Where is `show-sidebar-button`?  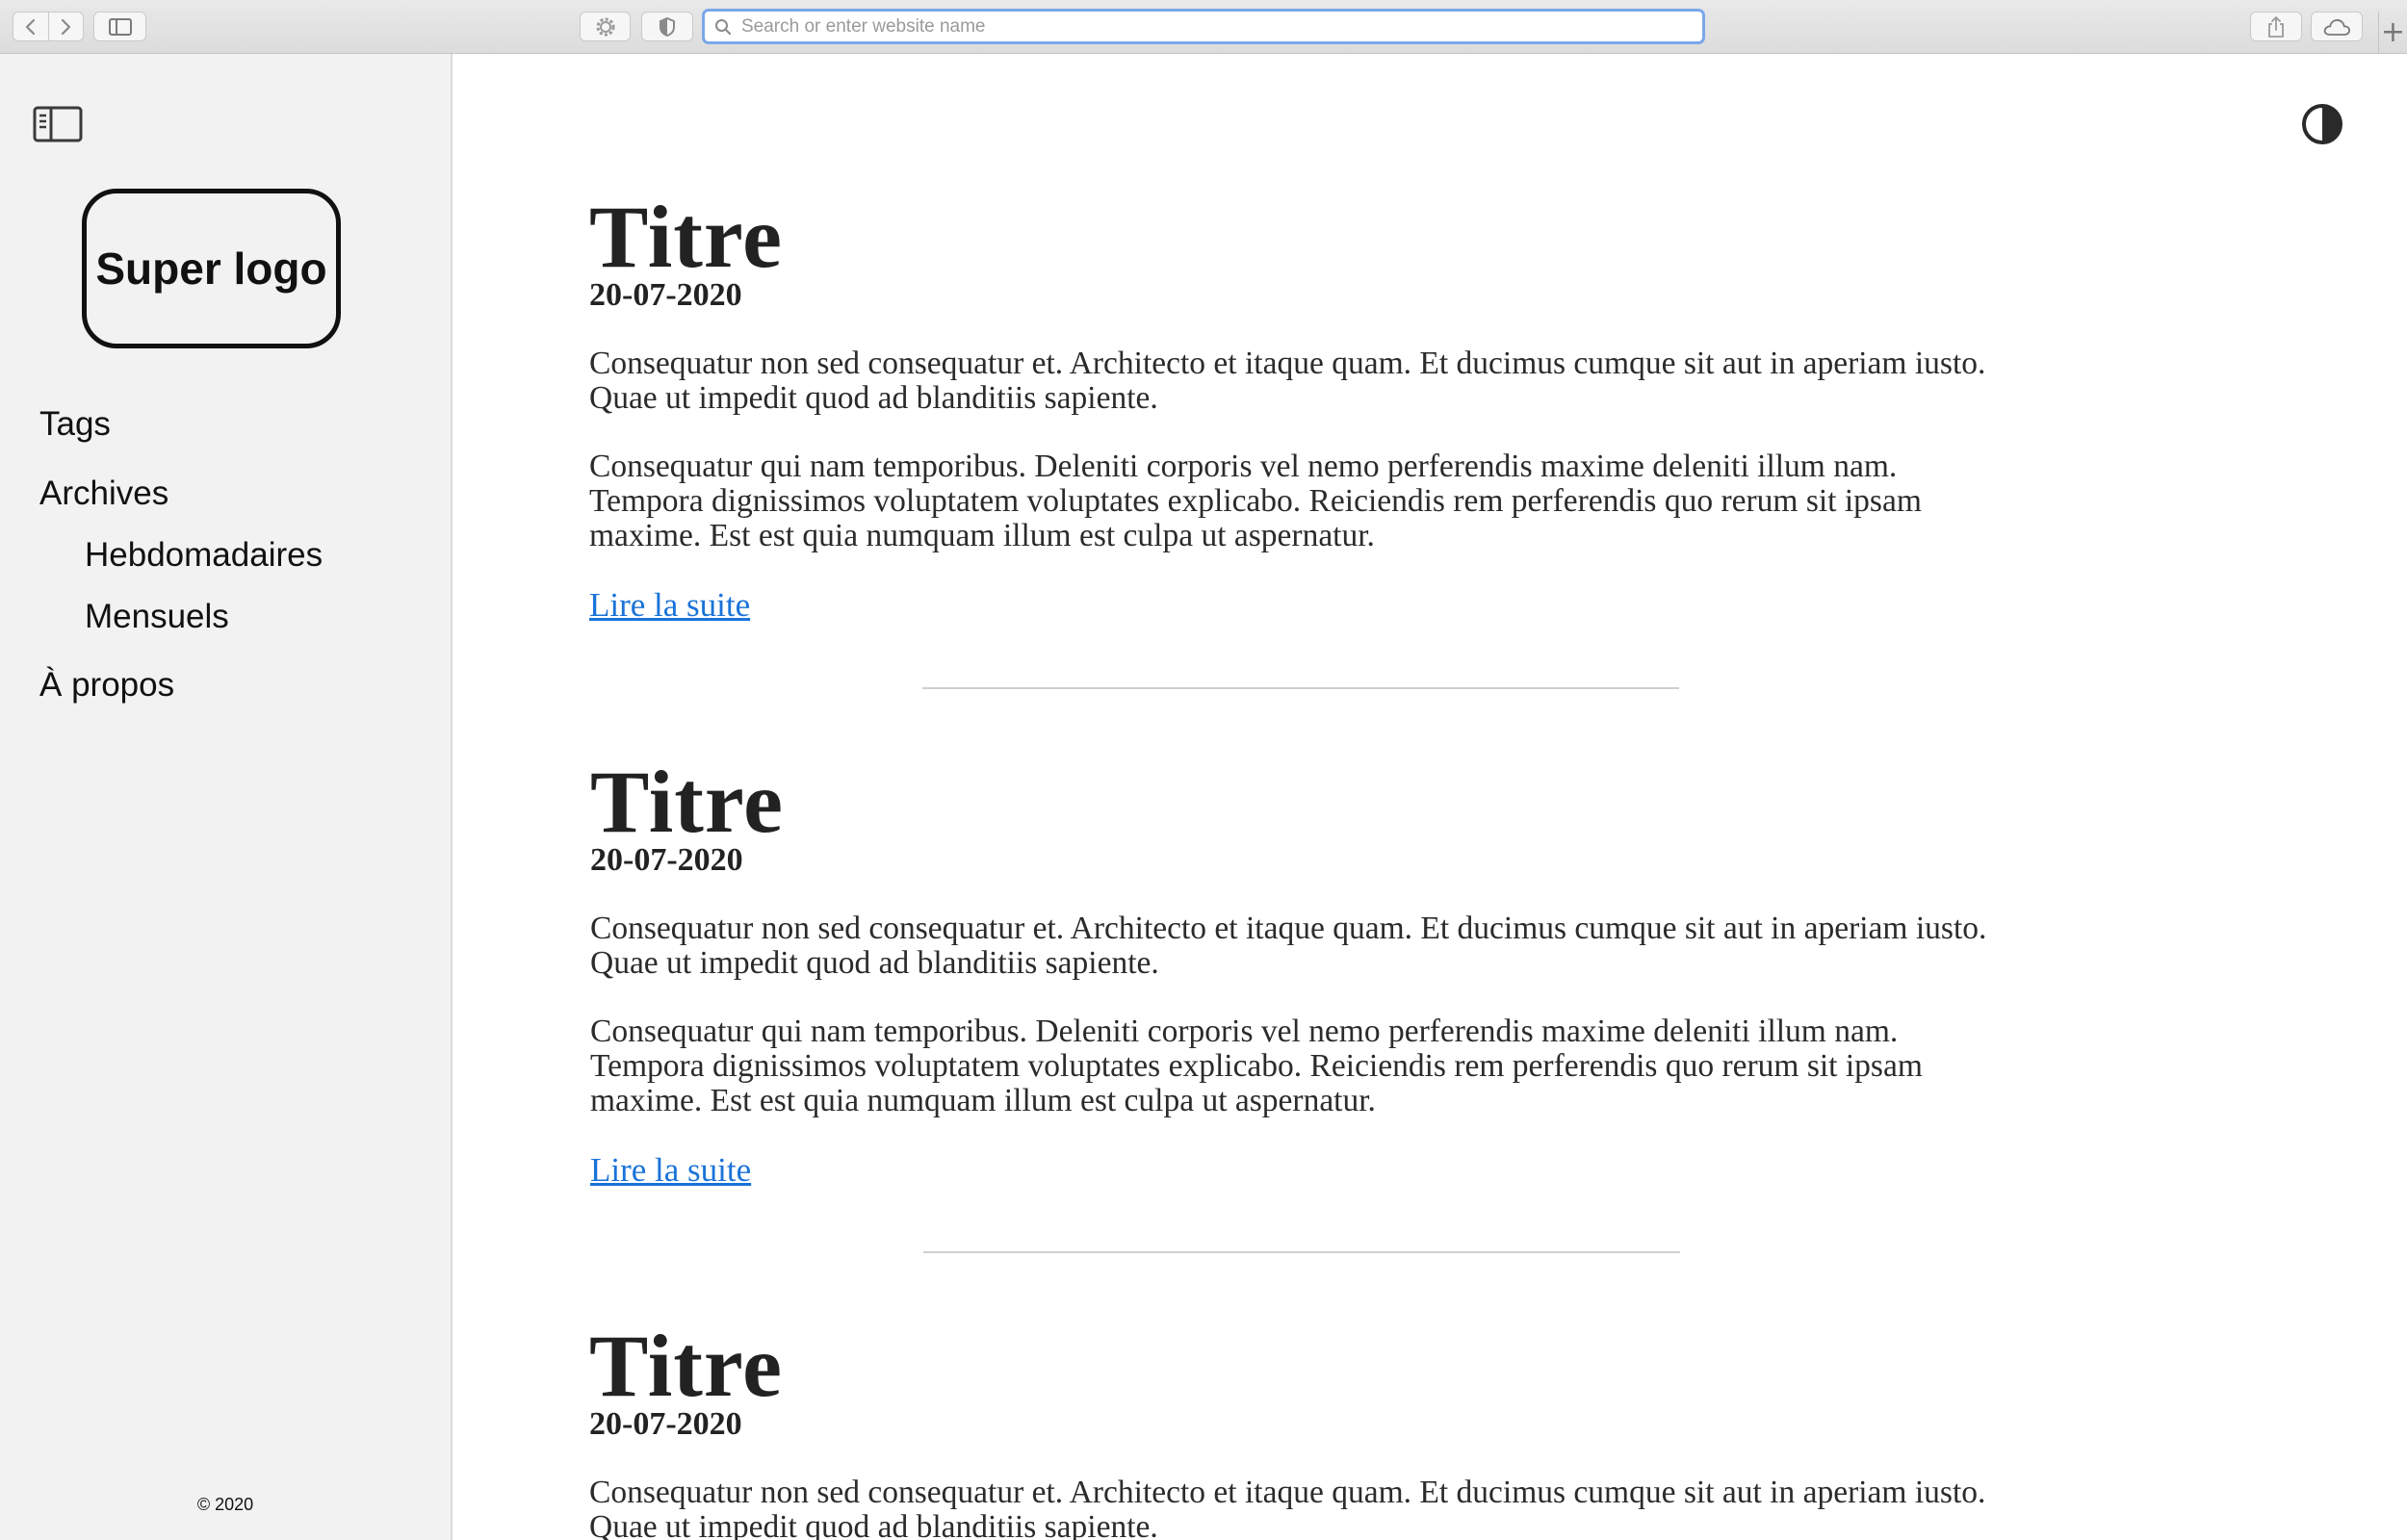 show-sidebar-button is located at coordinates (120, 26).